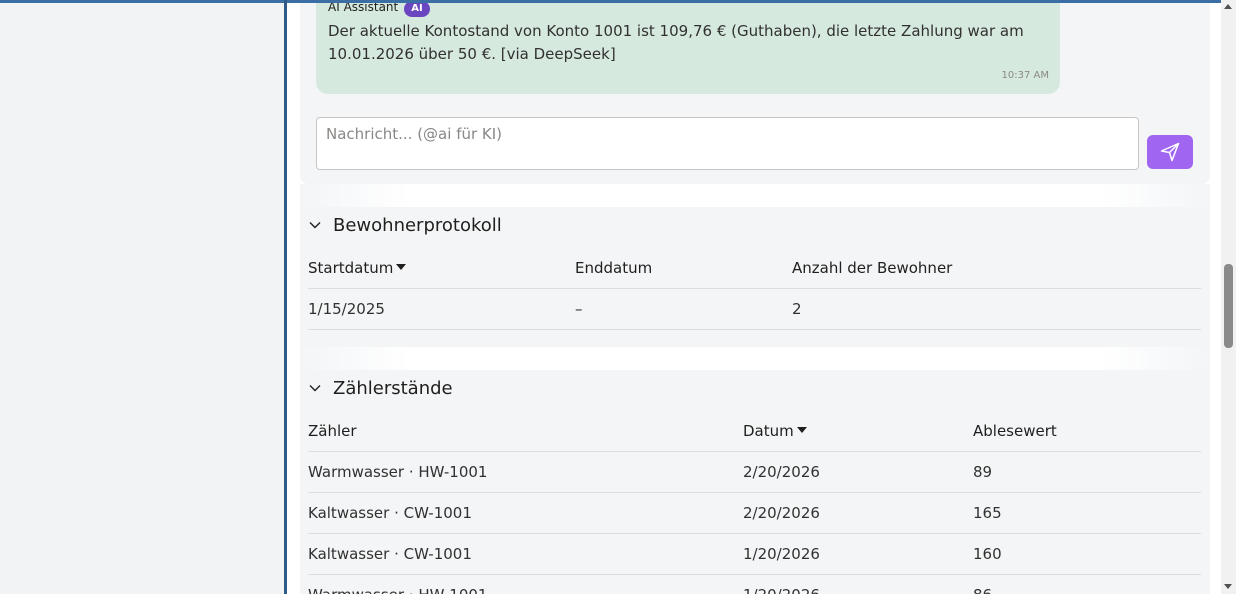  Describe the element at coordinates (363, 8) in the screenshot. I see `message-sender: AI Assistant` at that location.